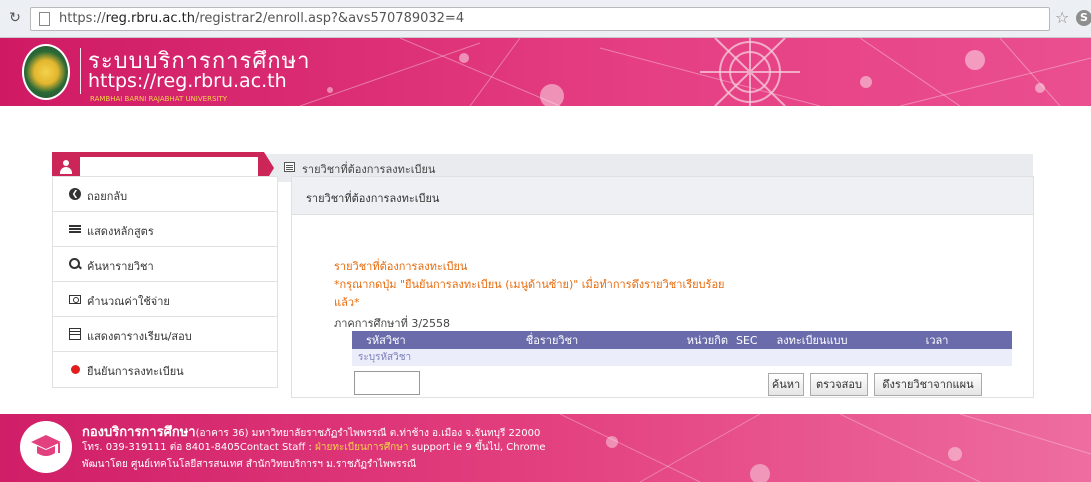 The width and height of the screenshot is (1091, 482). I want to click on sidebar-item-label: ยืนยันการลงทะเบียน, so click(135, 371).